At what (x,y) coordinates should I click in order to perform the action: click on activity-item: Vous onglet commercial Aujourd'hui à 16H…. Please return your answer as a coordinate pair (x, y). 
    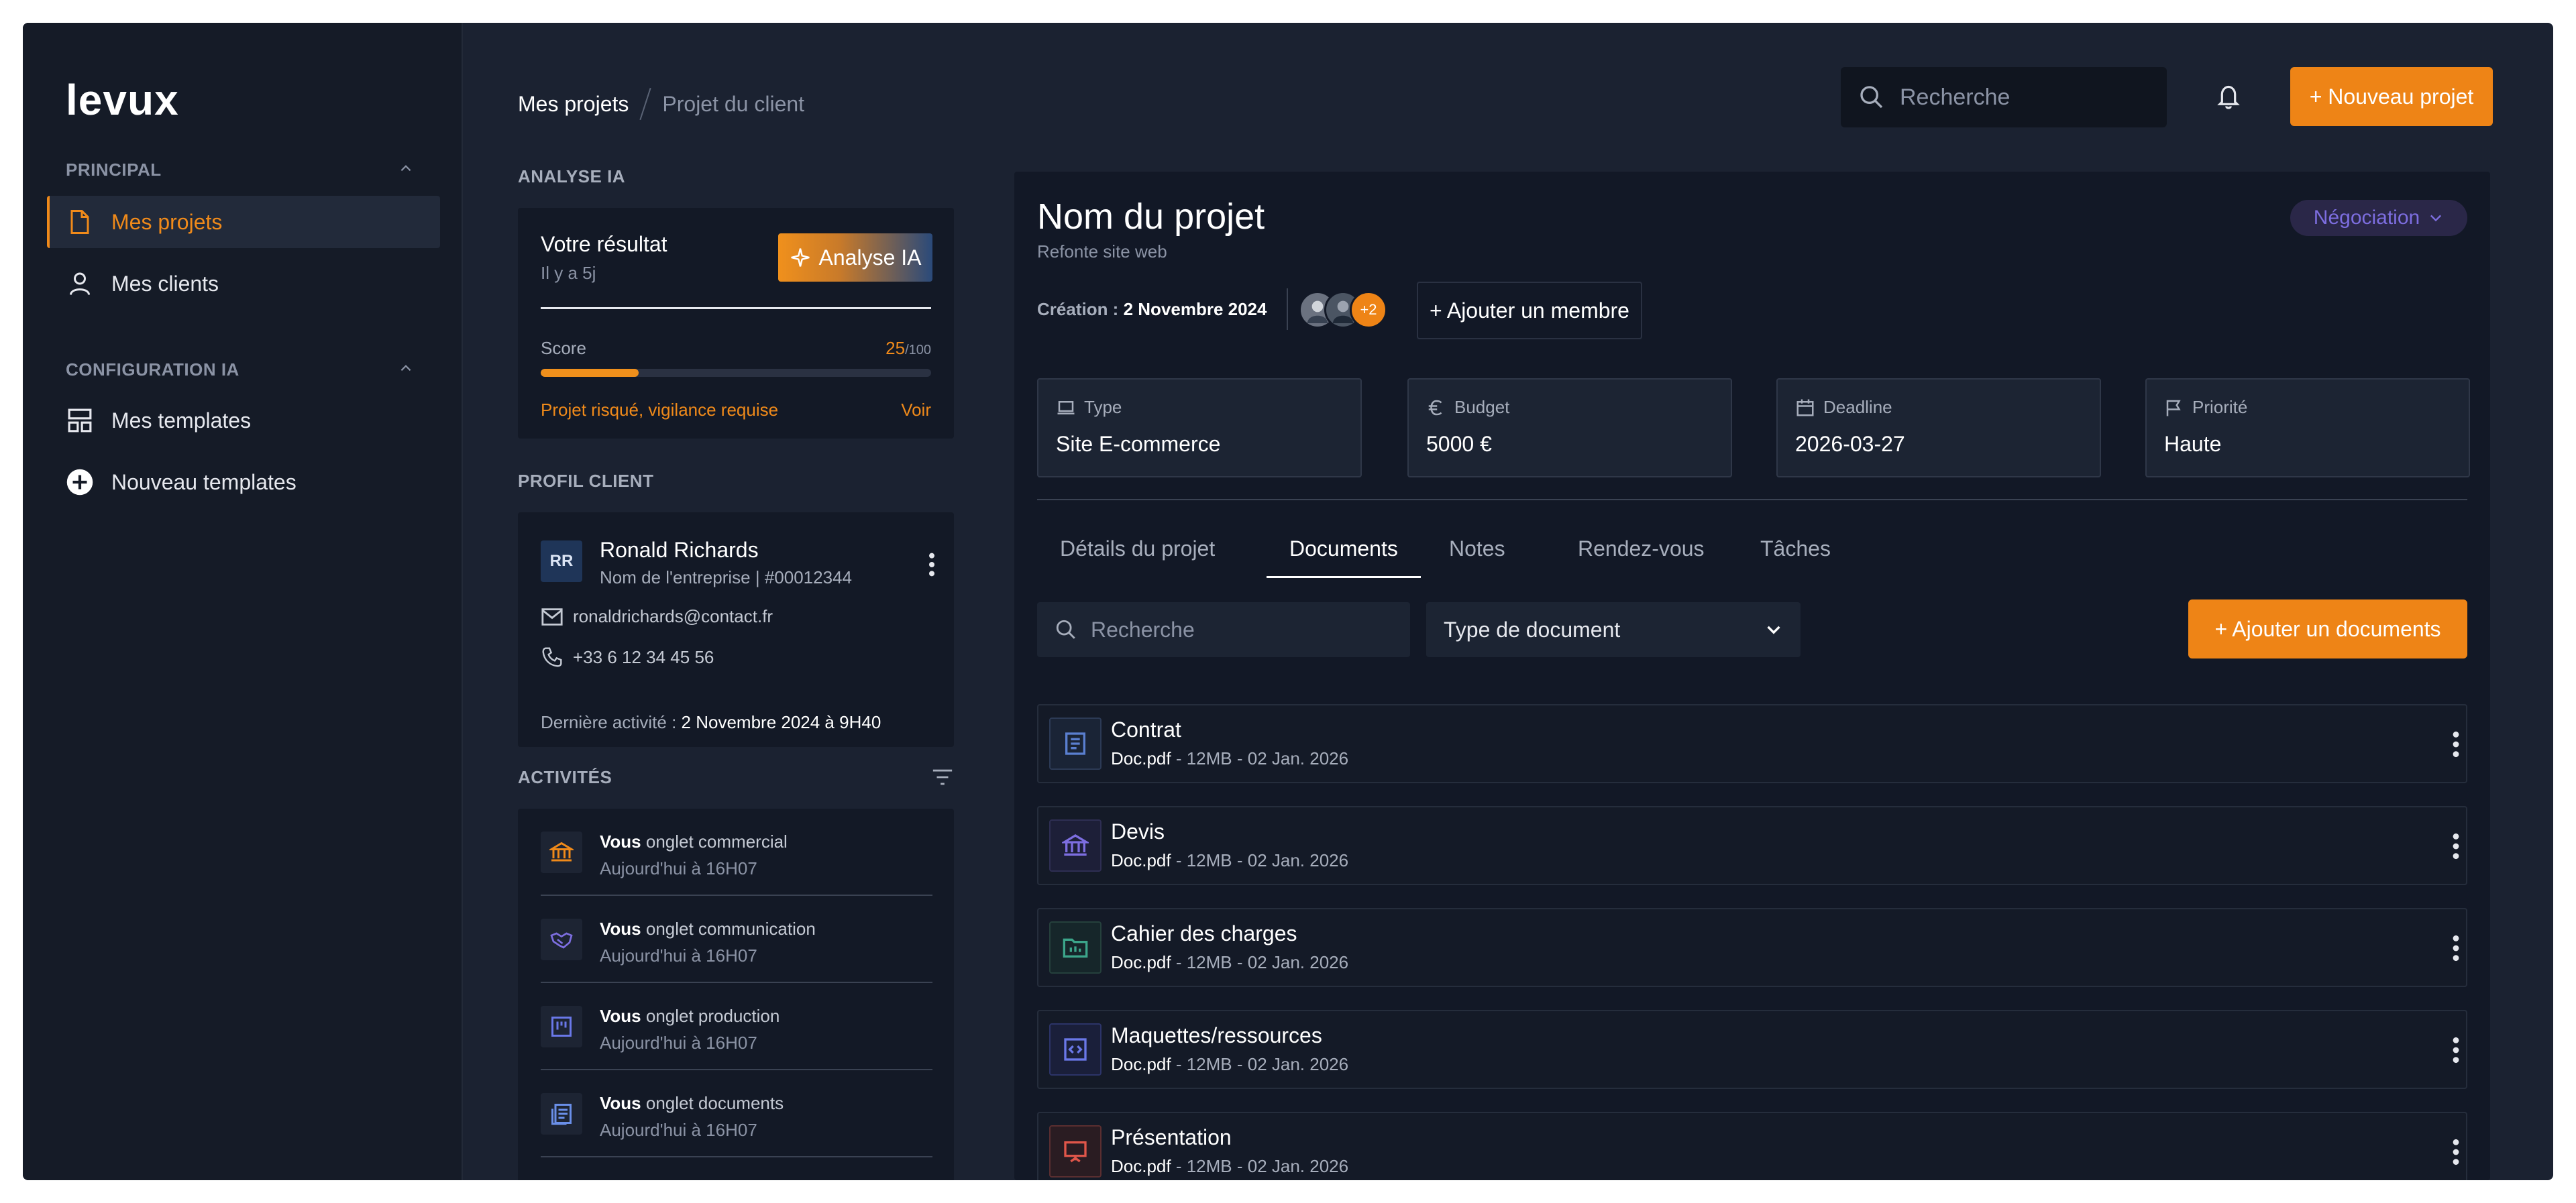
    Looking at the image, I should click on (736, 852).